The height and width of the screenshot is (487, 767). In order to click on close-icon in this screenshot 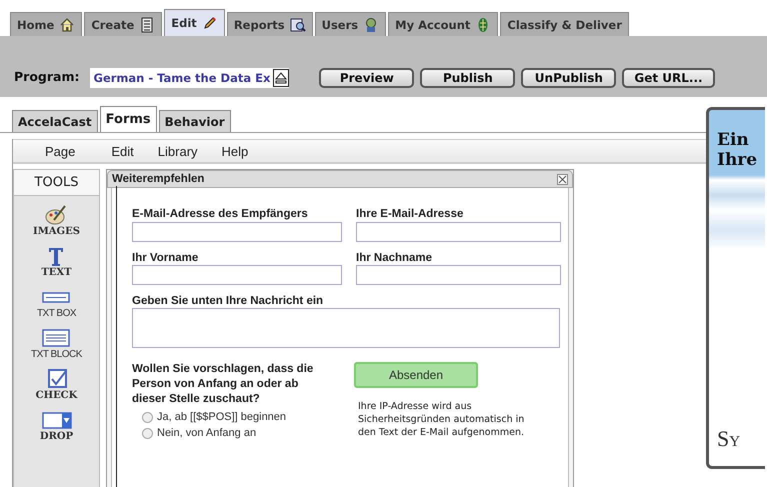, I will do `click(562, 179)`.